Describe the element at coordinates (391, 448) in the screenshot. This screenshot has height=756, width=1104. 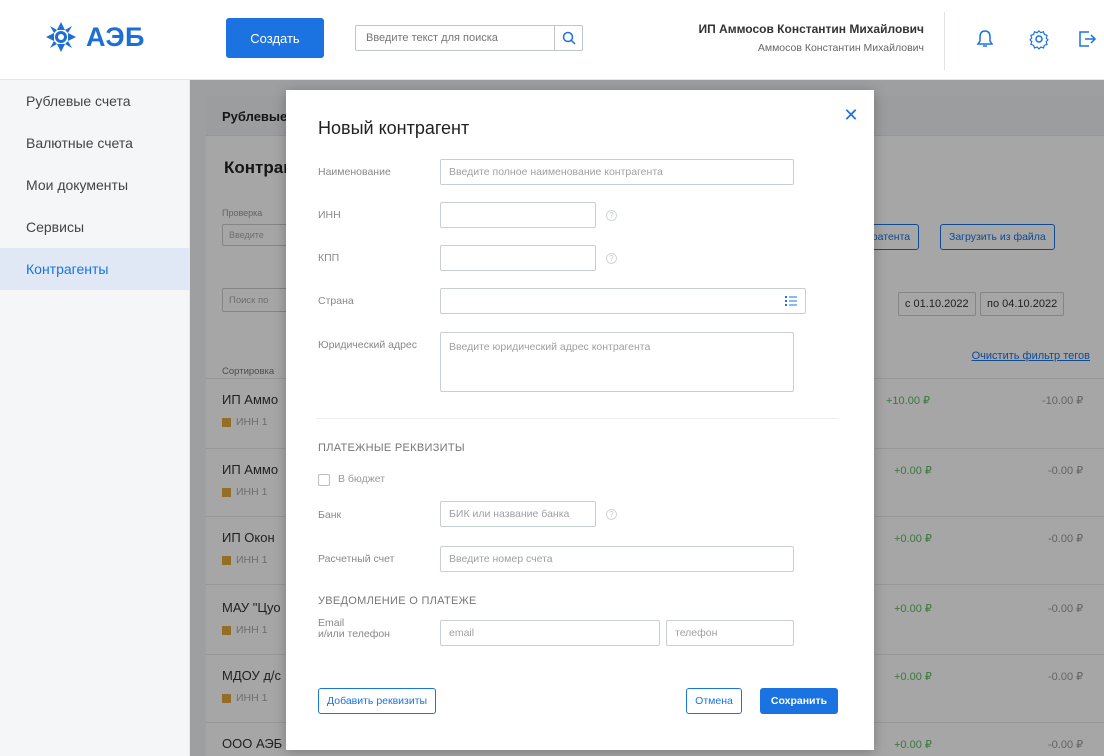
I see `payment-section-title: ПЛАТЕЖНЫЕ РЕКВИЗИТЫ` at that location.